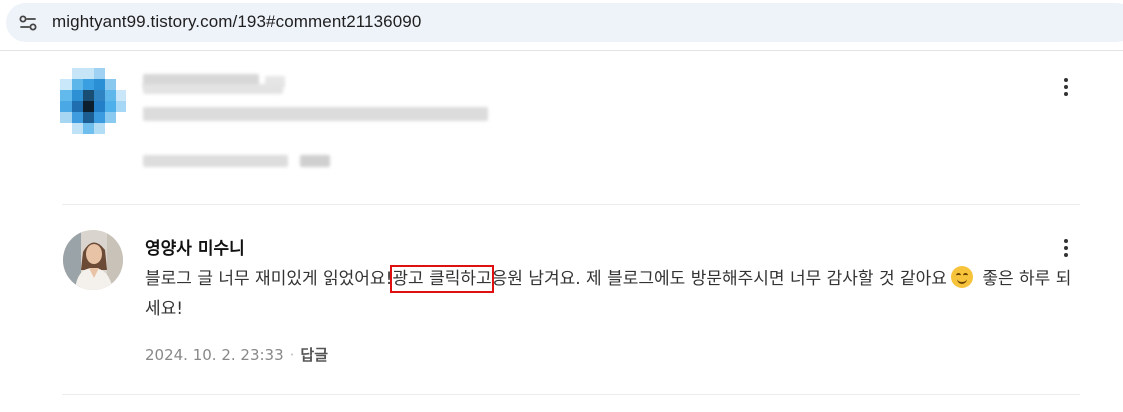 The width and height of the screenshot is (1123, 412). Describe the element at coordinates (215, 161) in the screenshot. I see `blurred-meta` at that location.